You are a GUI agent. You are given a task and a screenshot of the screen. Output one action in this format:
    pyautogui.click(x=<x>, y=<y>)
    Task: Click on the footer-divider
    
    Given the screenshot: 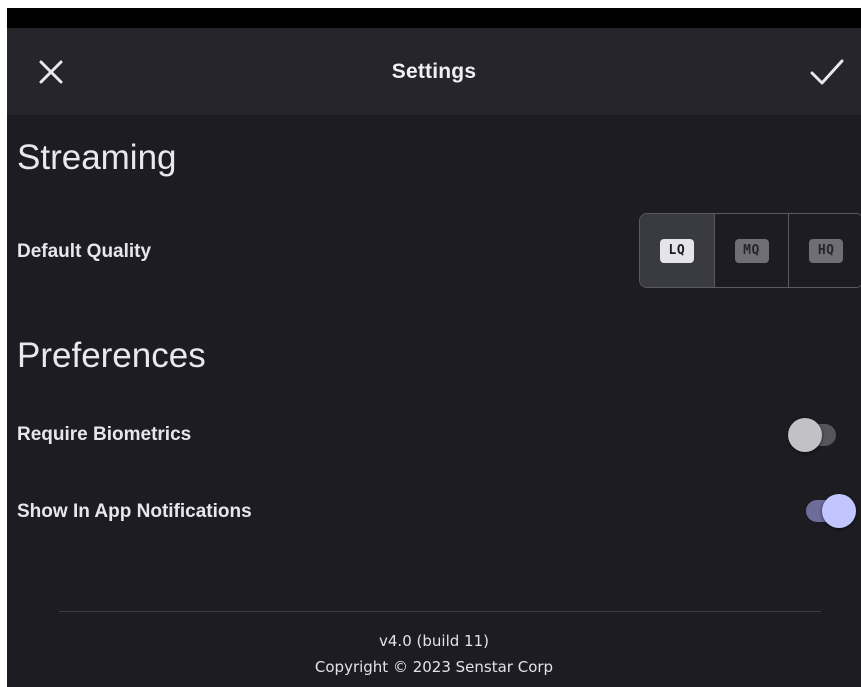 What is the action you would take?
    pyautogui.click(x=440, y=611)
    